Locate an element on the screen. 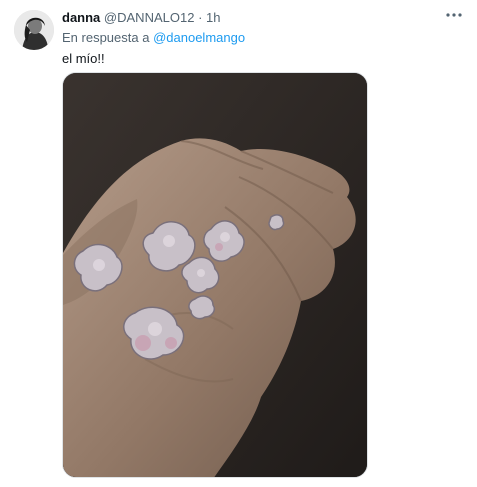 The height and width of the screenshot is (487, 477). avatar-image is located at coordinates (34, 30).